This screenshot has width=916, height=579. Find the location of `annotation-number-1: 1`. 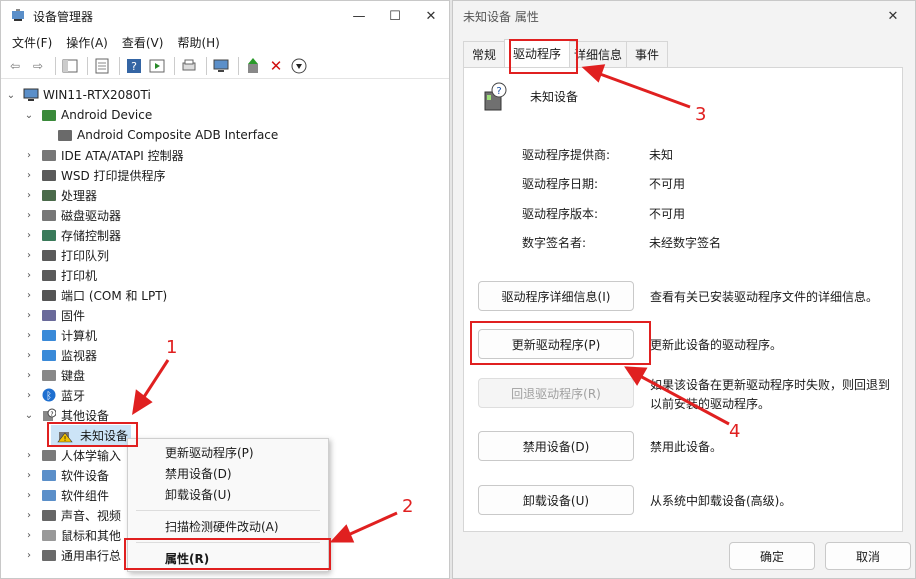

annotation-number-1: 1 is located at coordinates (172, 347).